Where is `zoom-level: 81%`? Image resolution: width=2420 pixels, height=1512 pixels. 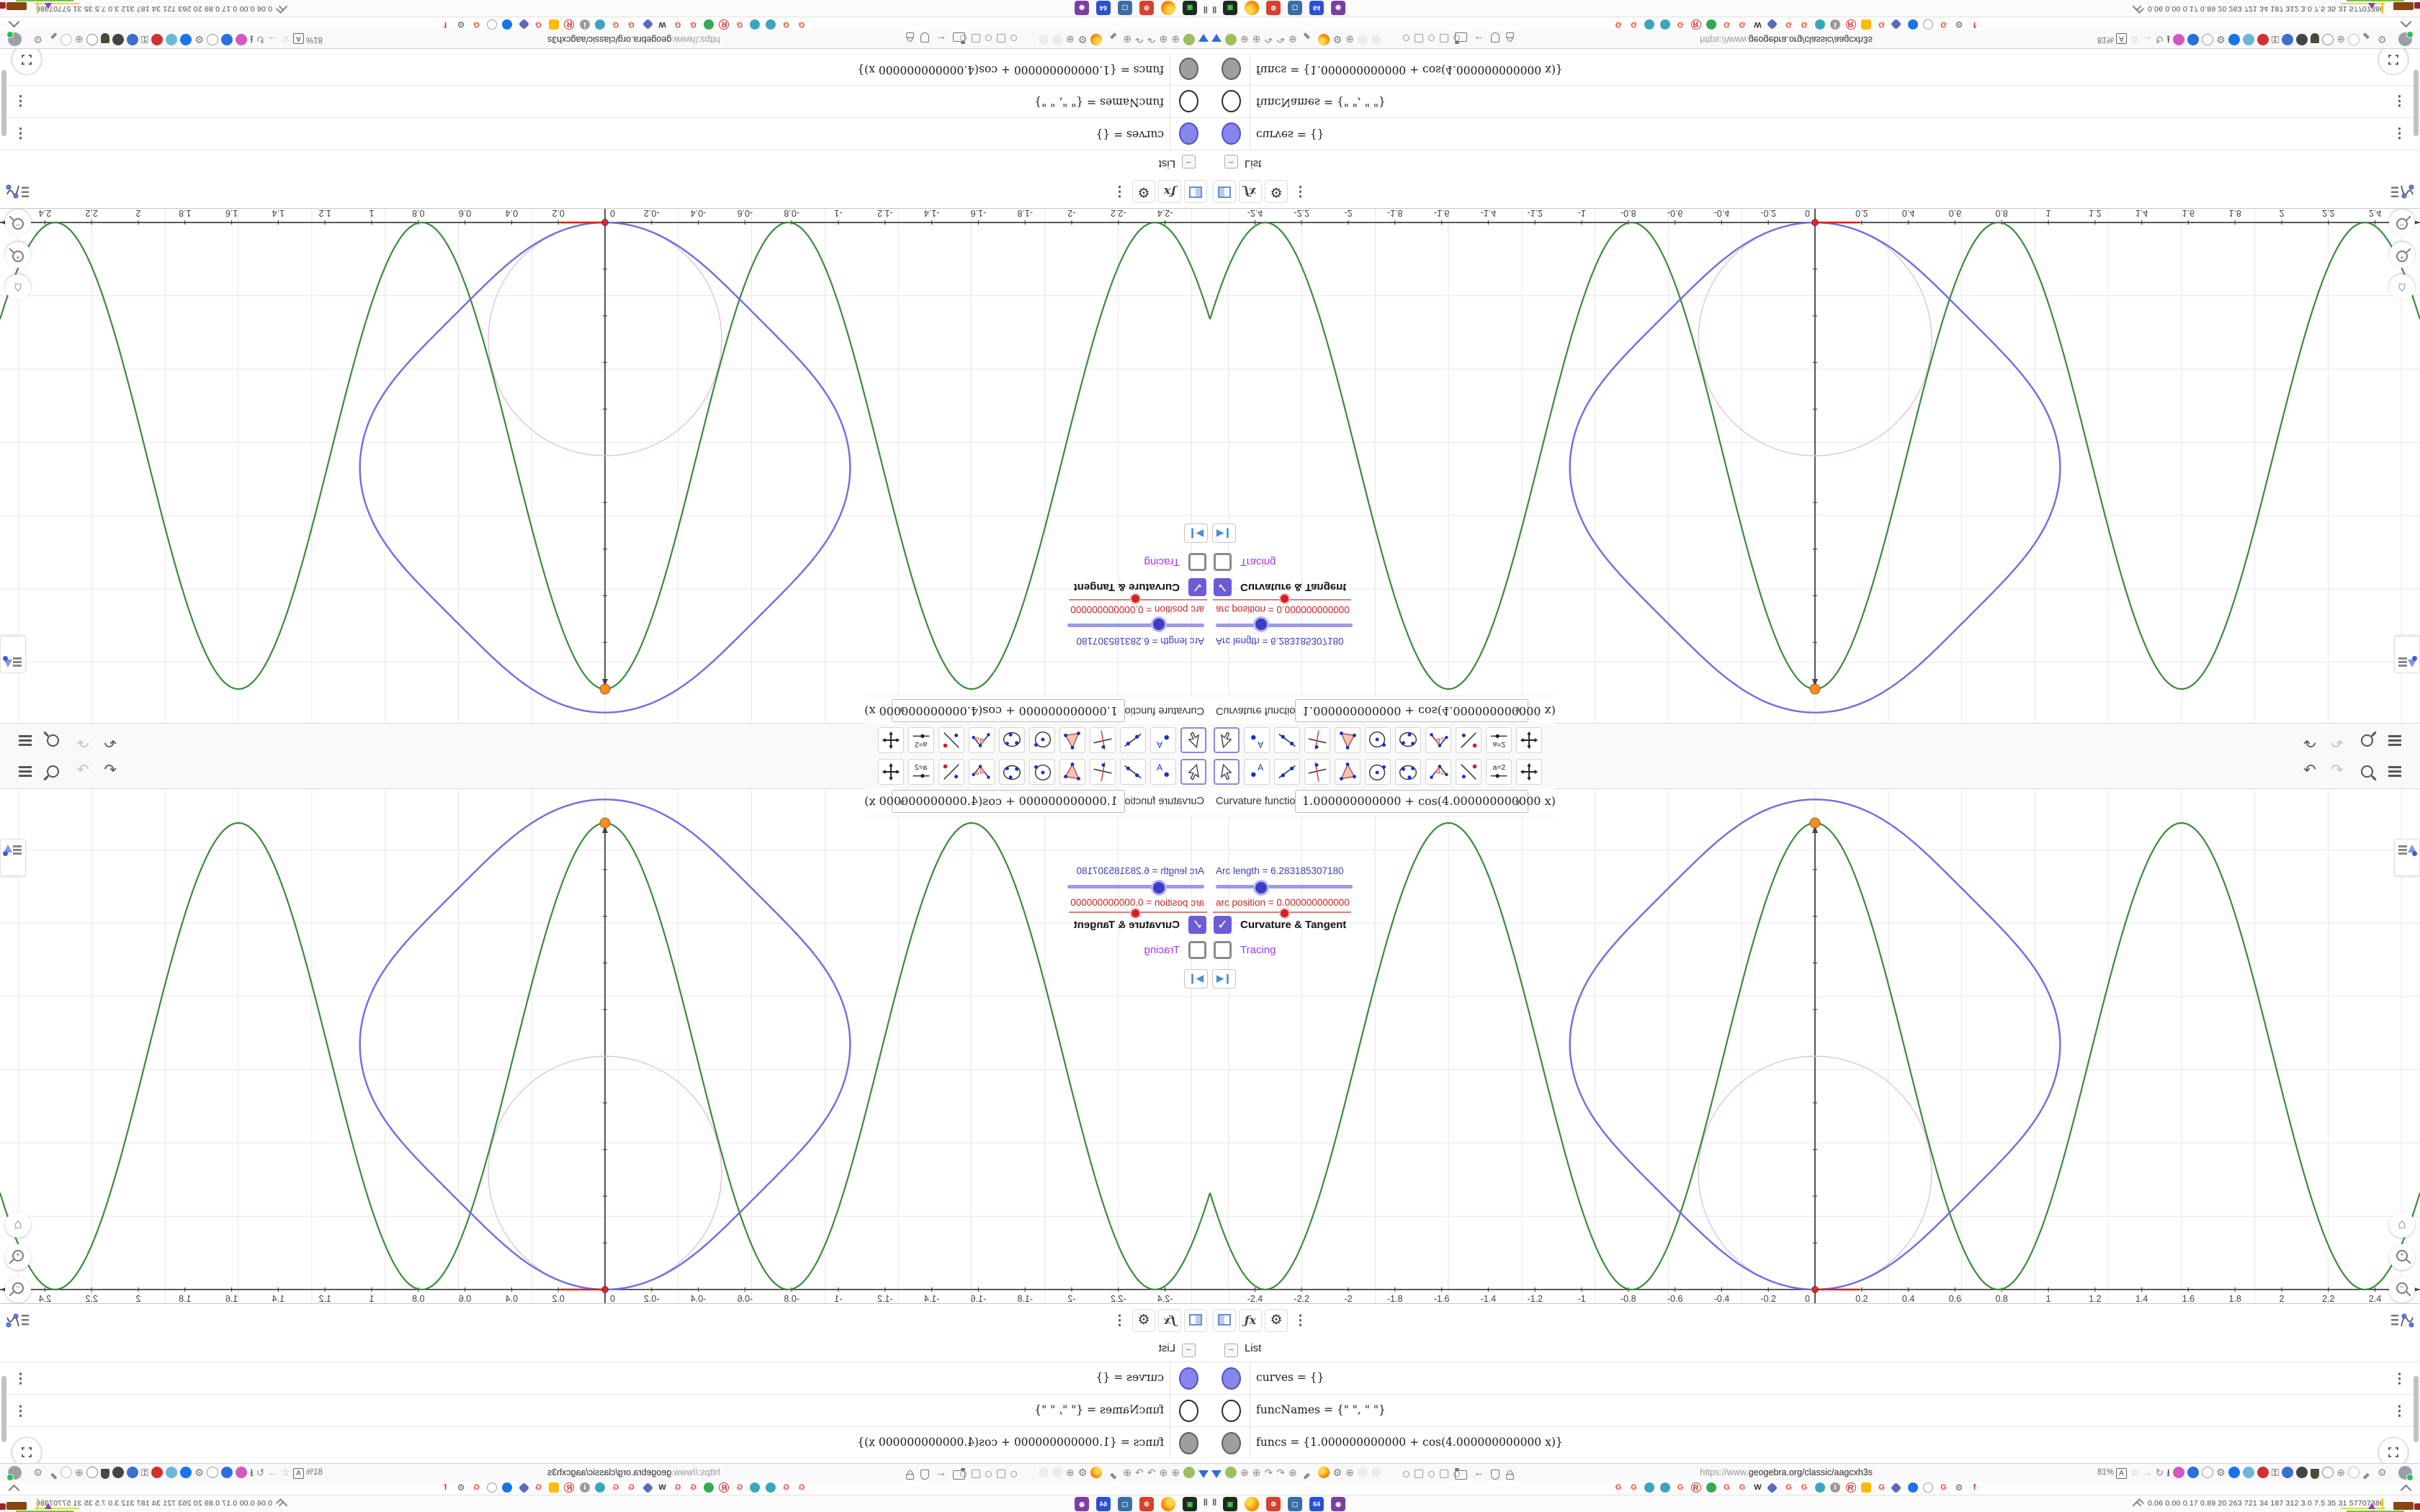
zoom-level: 81% is located at coordinates (314, 1472).